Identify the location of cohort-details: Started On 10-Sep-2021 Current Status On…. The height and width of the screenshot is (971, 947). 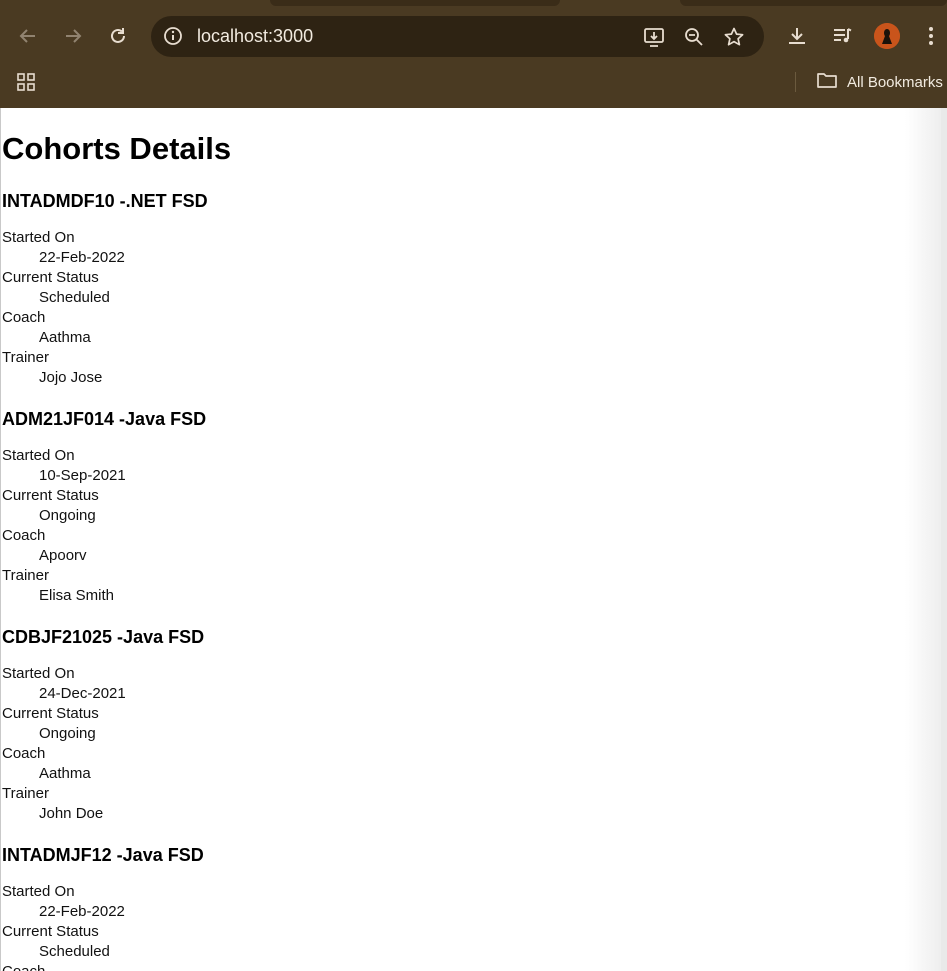
(302, 526).